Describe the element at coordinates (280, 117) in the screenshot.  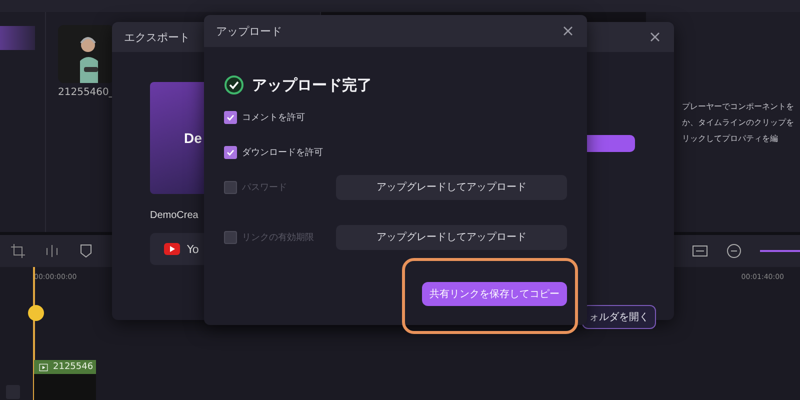
I see `option-checkbox: コメントを許可` at that location.